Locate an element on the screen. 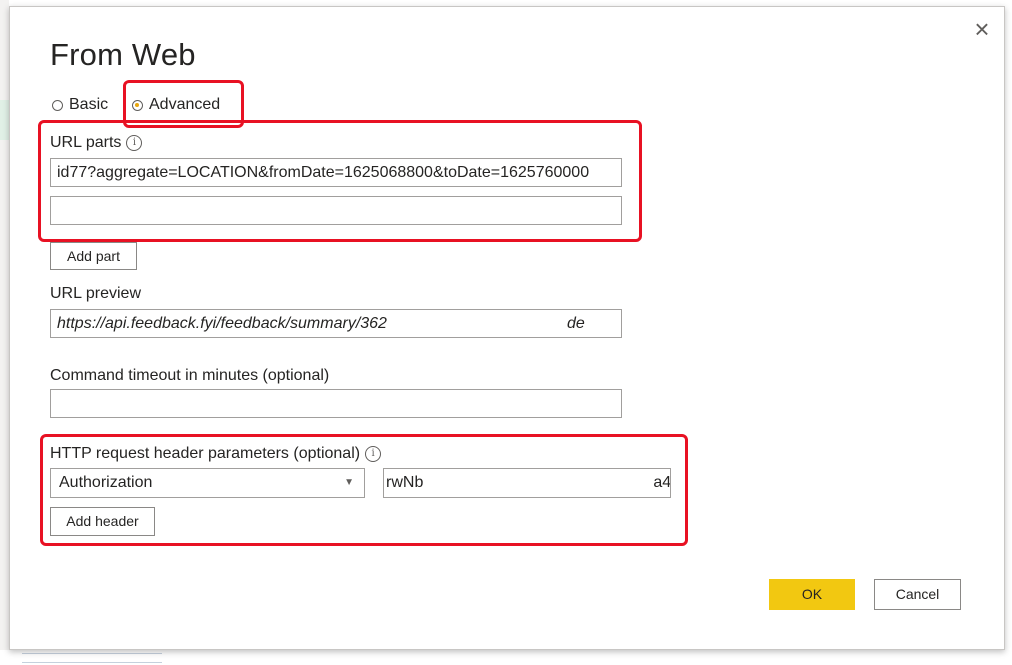  url-parts-label: URL parts i is located at coordinates (96, 143).